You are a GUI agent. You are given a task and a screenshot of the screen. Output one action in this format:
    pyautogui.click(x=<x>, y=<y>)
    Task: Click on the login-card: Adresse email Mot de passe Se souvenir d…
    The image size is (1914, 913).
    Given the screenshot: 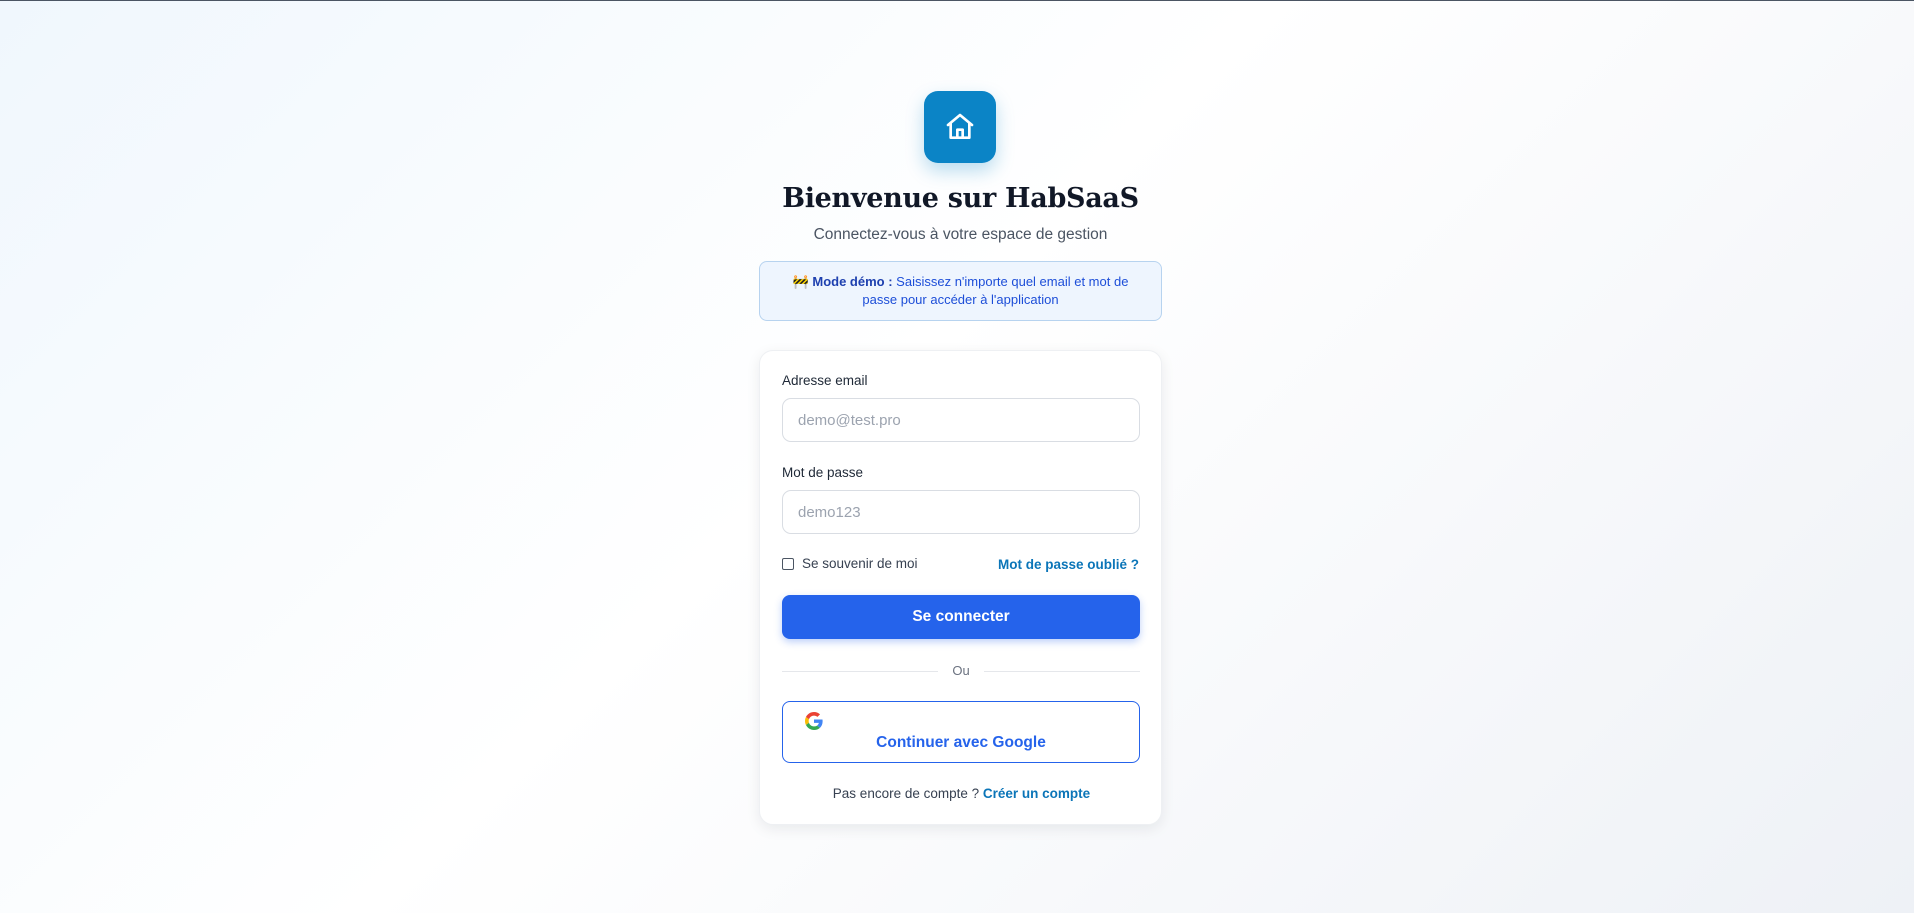 What is the action you would take?
    pyautogui.click(x=960, y=587)
    